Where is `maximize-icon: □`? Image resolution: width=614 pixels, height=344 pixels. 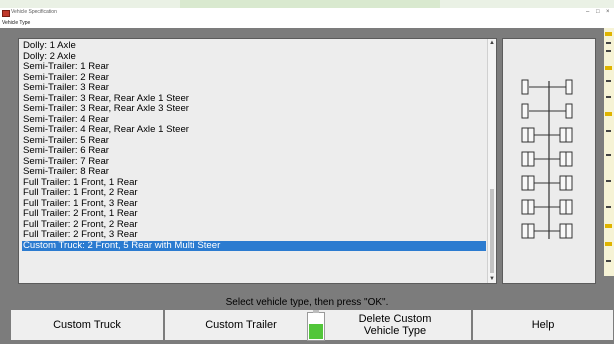 maximize-icon: □ is located at coordinates (598, 12).